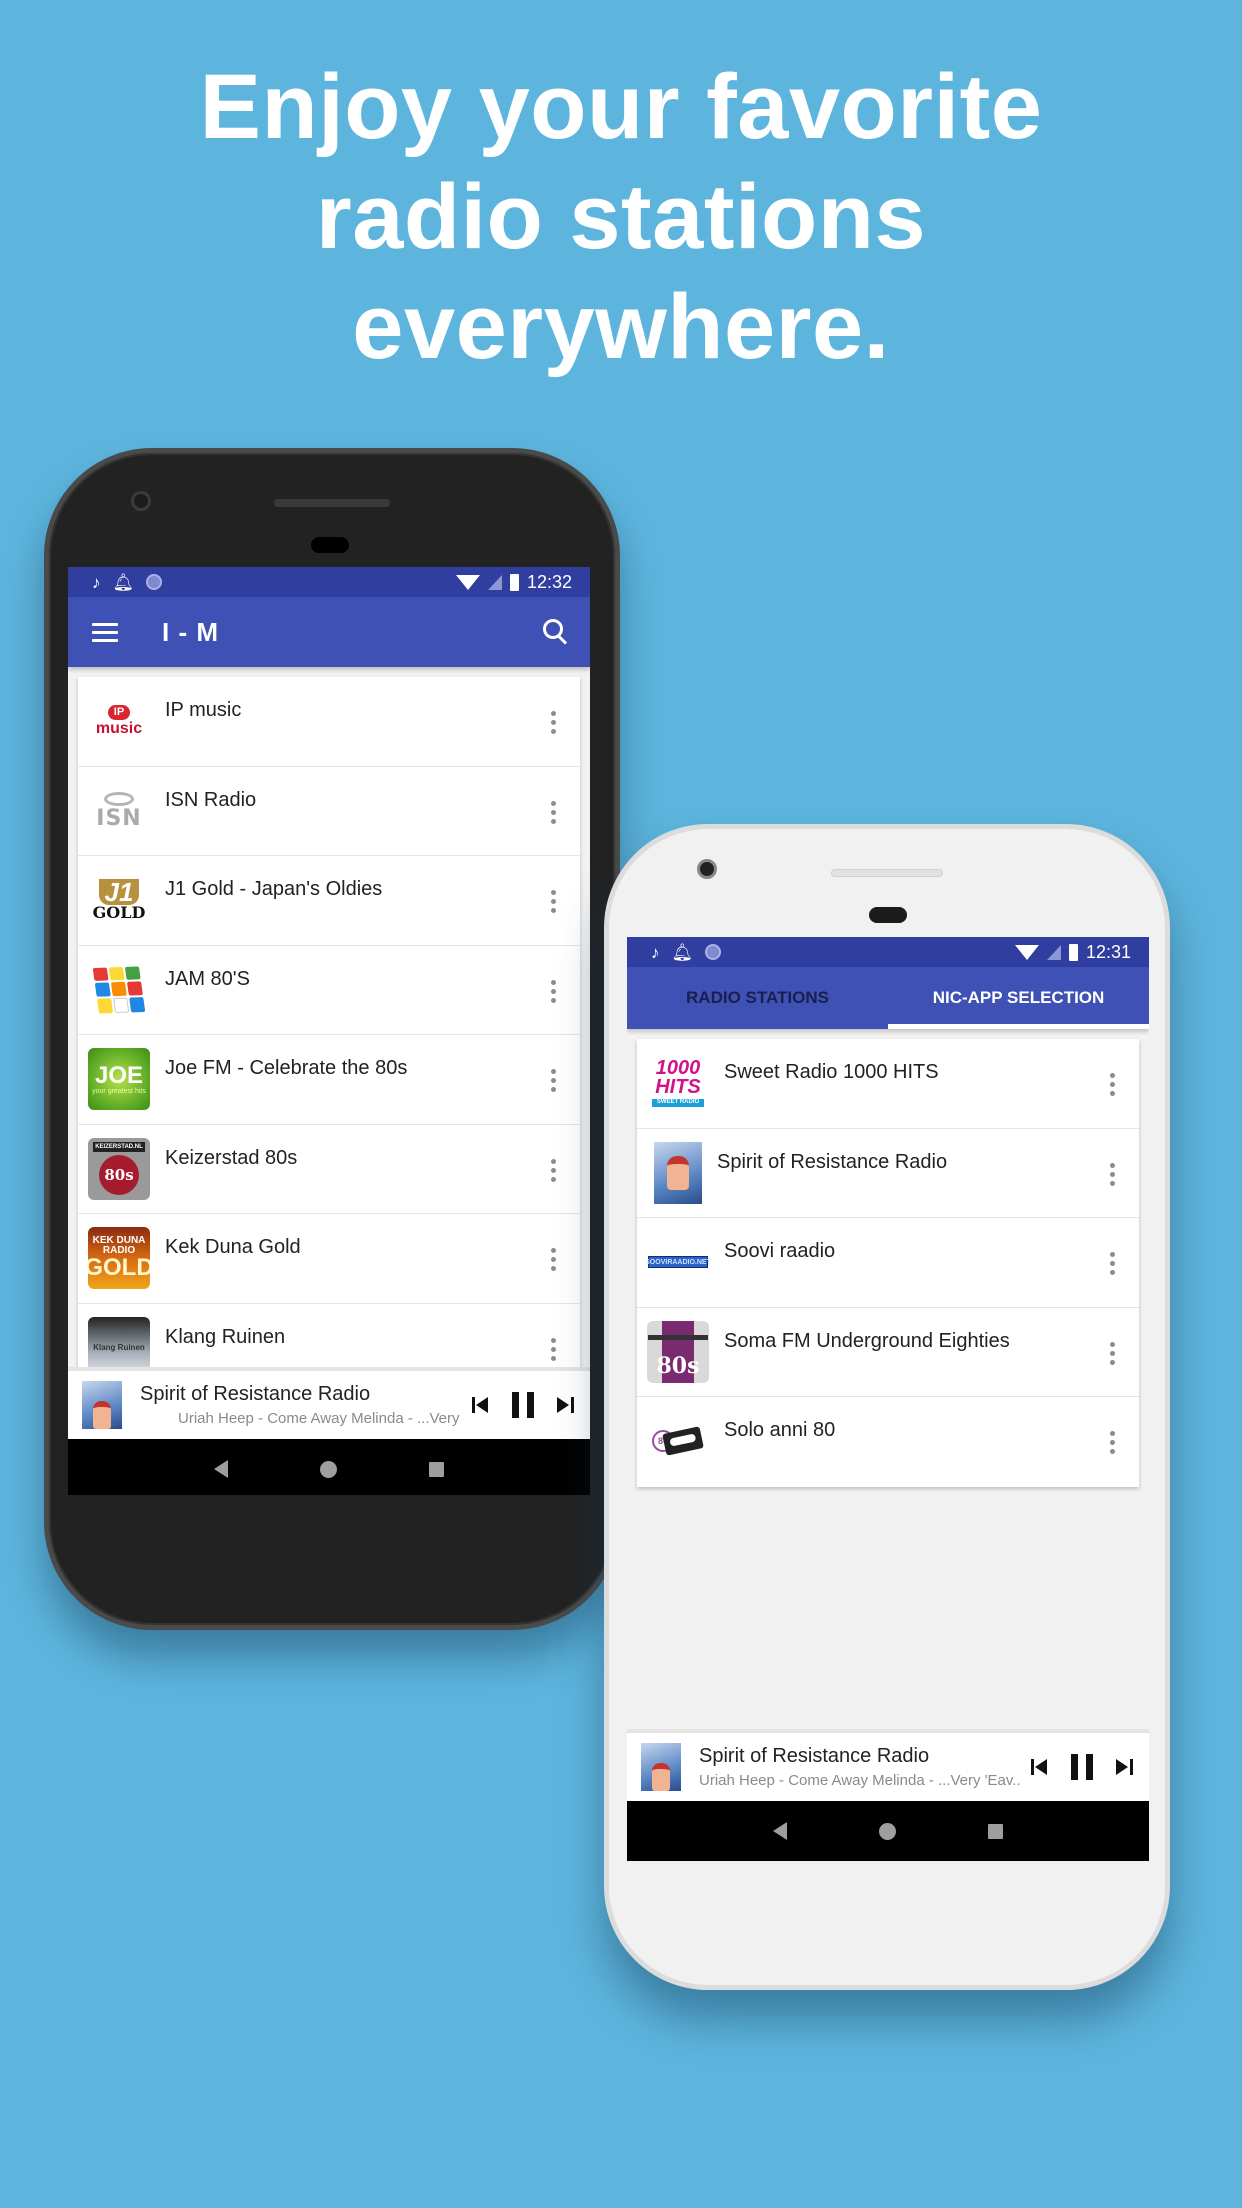 The width and height of the screenshot is (1242, 2208). I want to click on station-row: SOOVIRAADIO.NET Soovi raadio, so click(888, 1263).